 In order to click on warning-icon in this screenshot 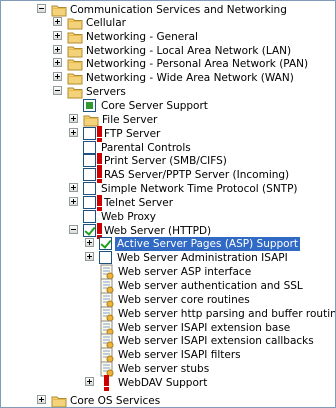, I will do `click(107, 383)`.